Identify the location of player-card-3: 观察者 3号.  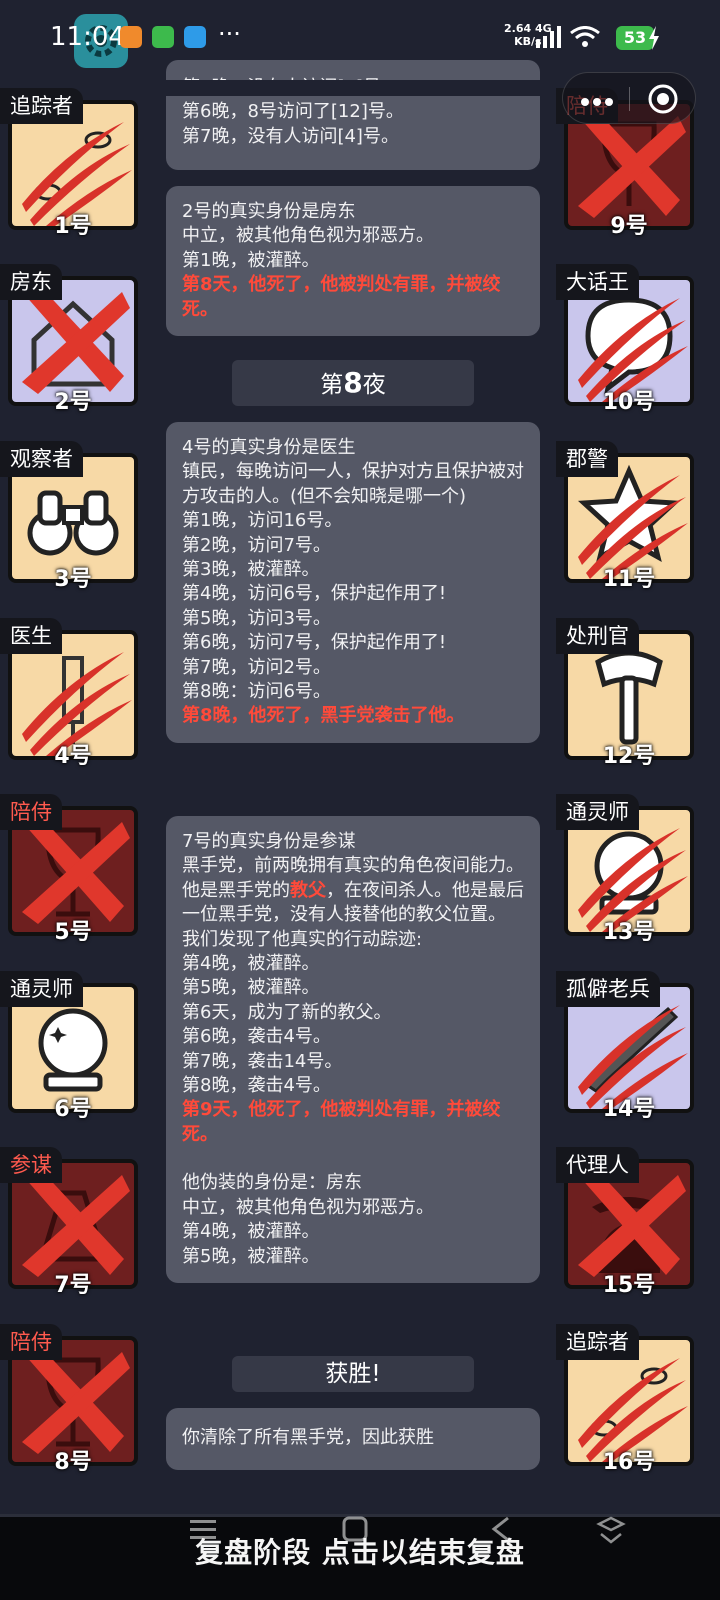
(69, 516).